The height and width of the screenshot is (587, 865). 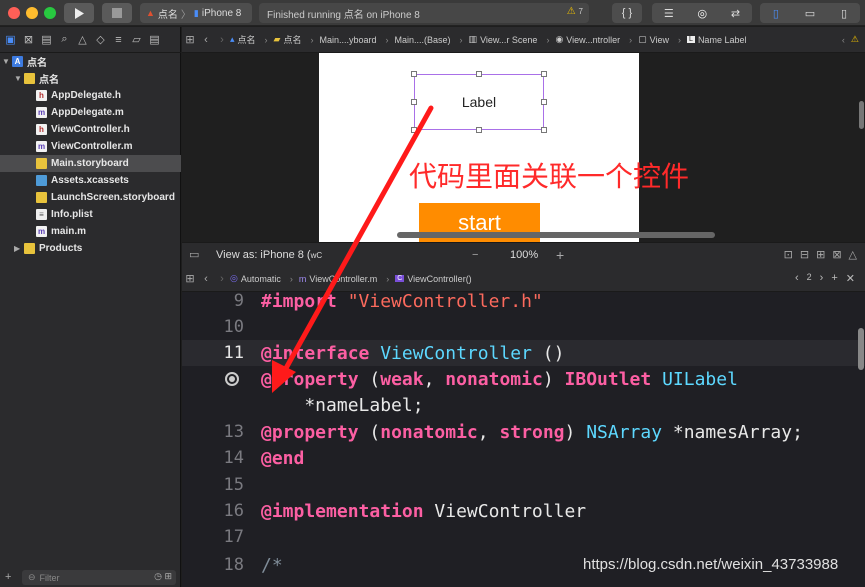 I want to click on view-as-control: View as: iPhone 8 (wC, so click(x=269, y=255).